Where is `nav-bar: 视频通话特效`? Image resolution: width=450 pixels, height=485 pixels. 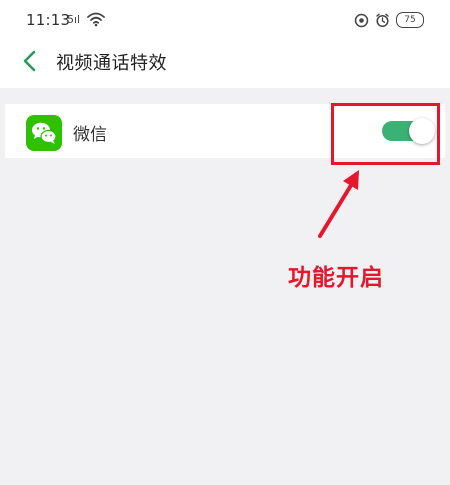
nav-bar: 视频通话特效 is located at coordinates (225, 64).